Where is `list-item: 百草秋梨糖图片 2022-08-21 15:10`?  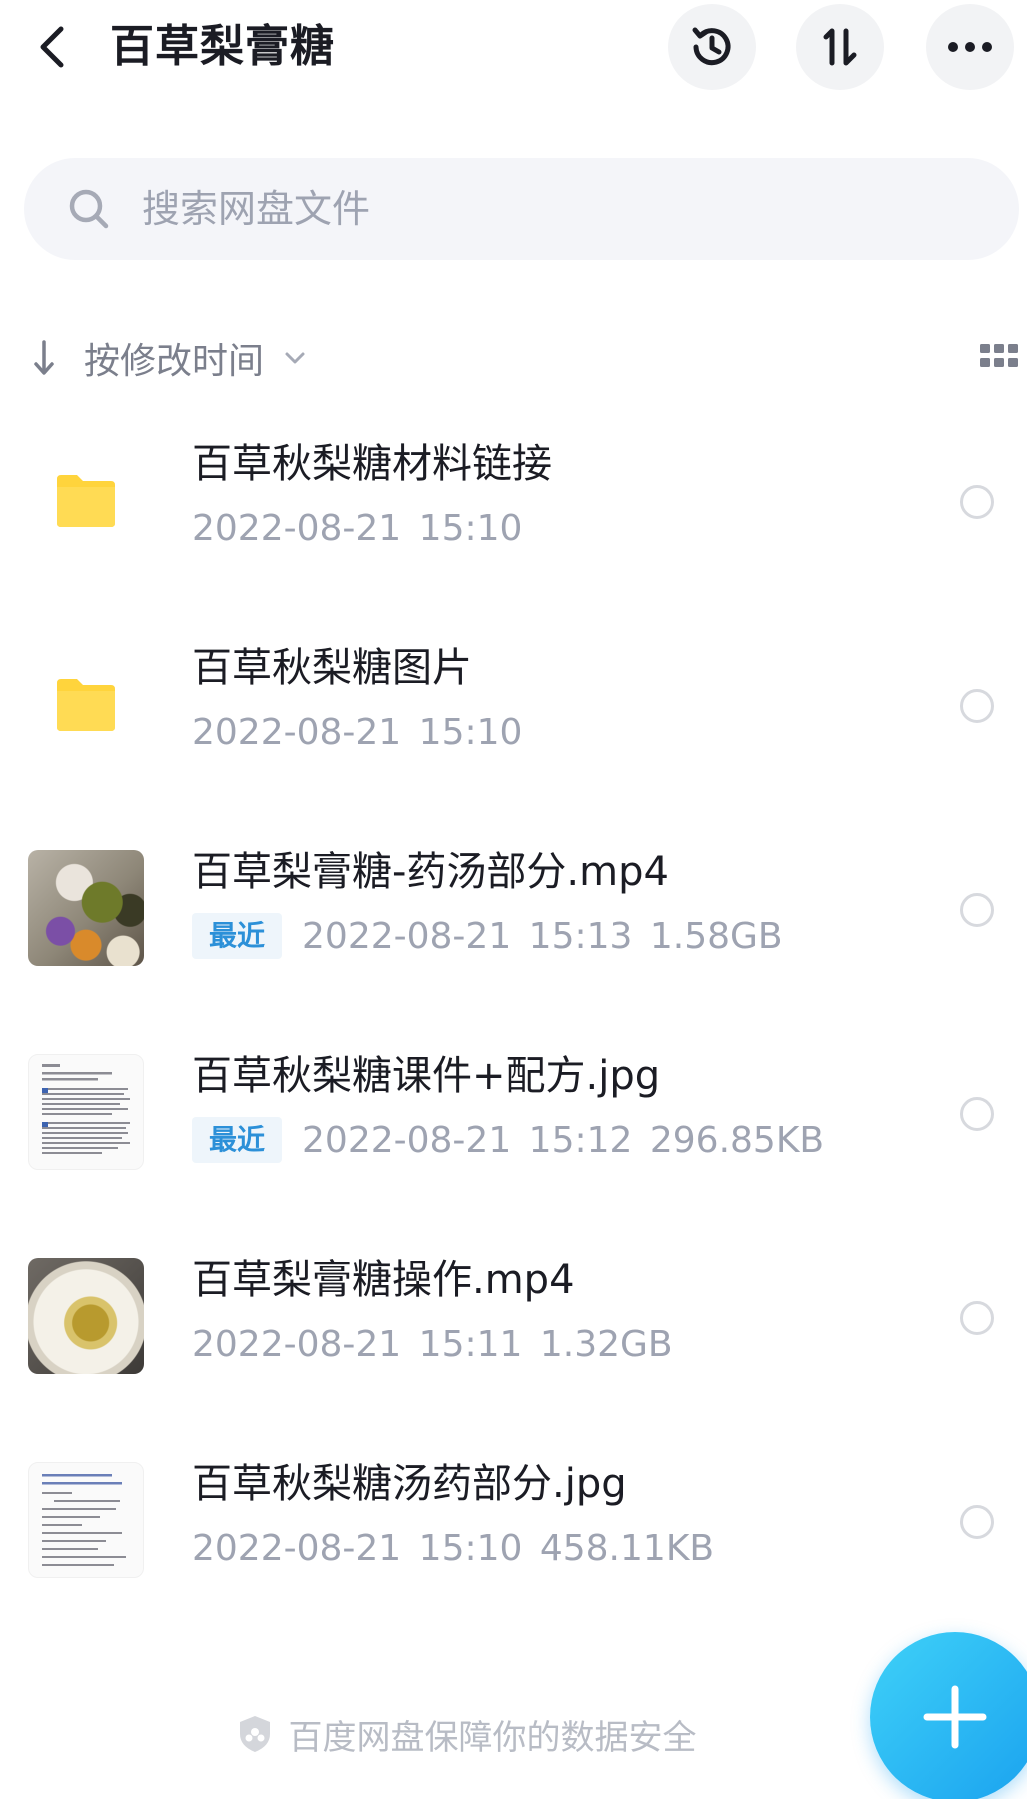
list-item: 百草秋梨糖图片 2022-08-21 15:10 is located at coordinates (513, 716).